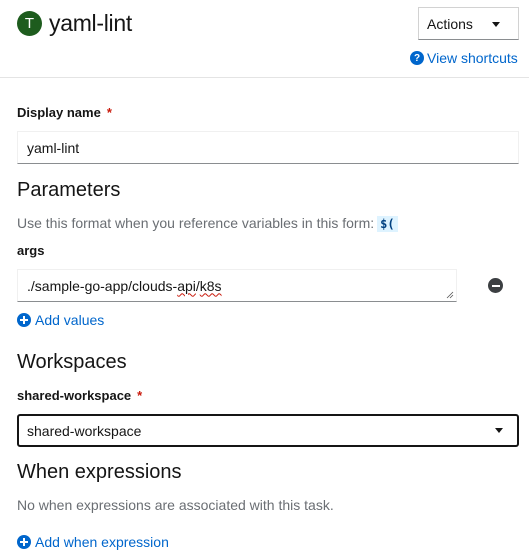  I want to click on add-values-button: Add values, so click(60, 320).